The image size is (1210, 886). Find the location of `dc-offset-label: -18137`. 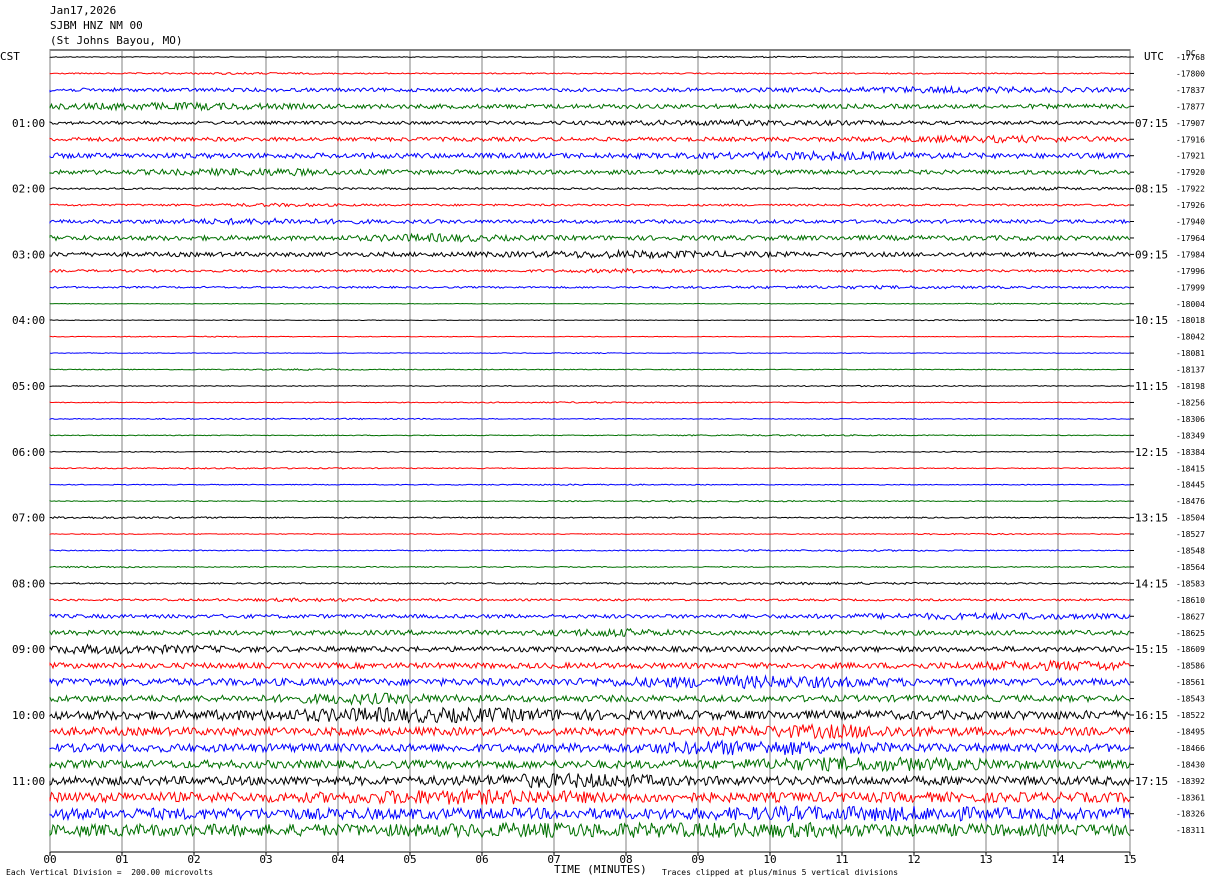

dc-offset-label: -18137 is located at coordinates (1190, 370).